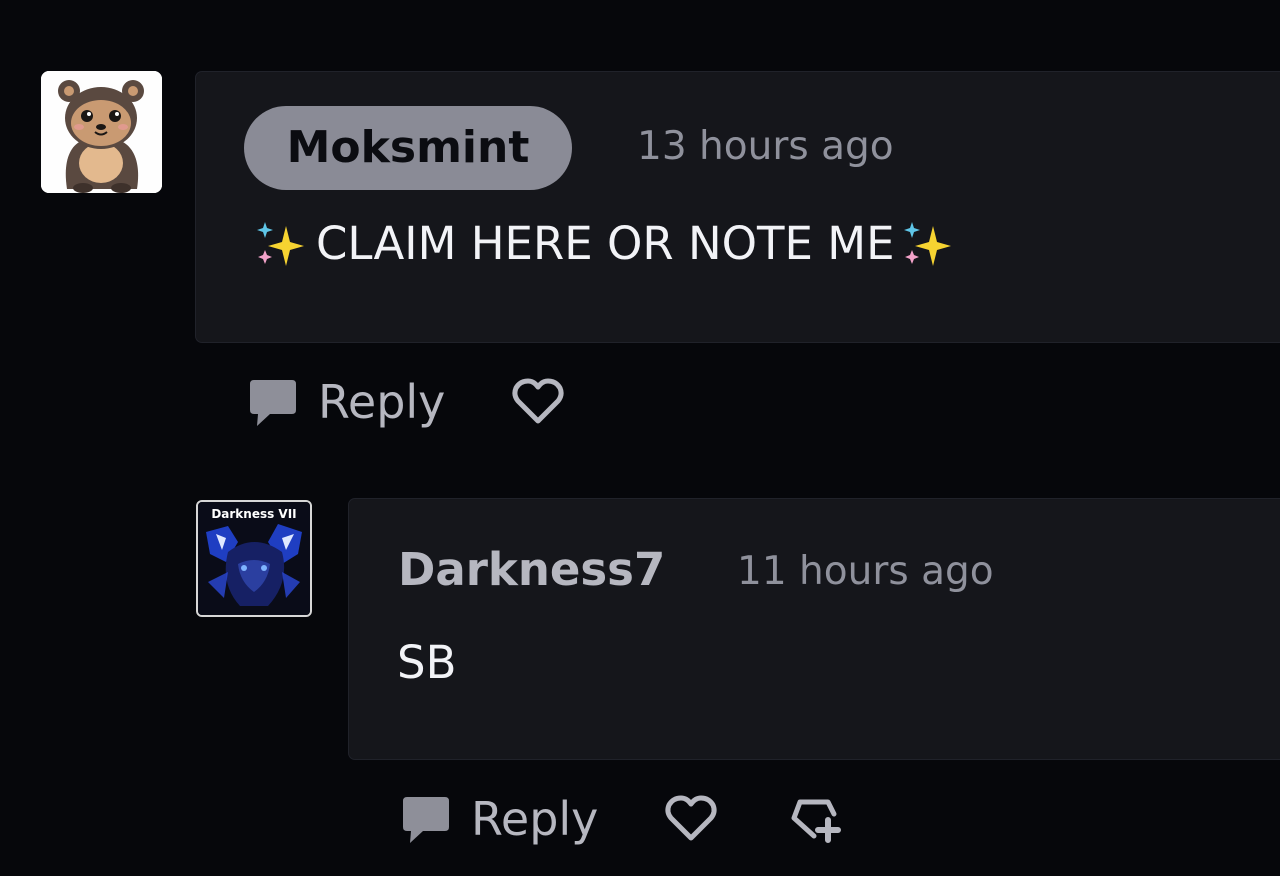  I want to click on dragon-avatar-icon: Darkness VII, so click(254, 558).